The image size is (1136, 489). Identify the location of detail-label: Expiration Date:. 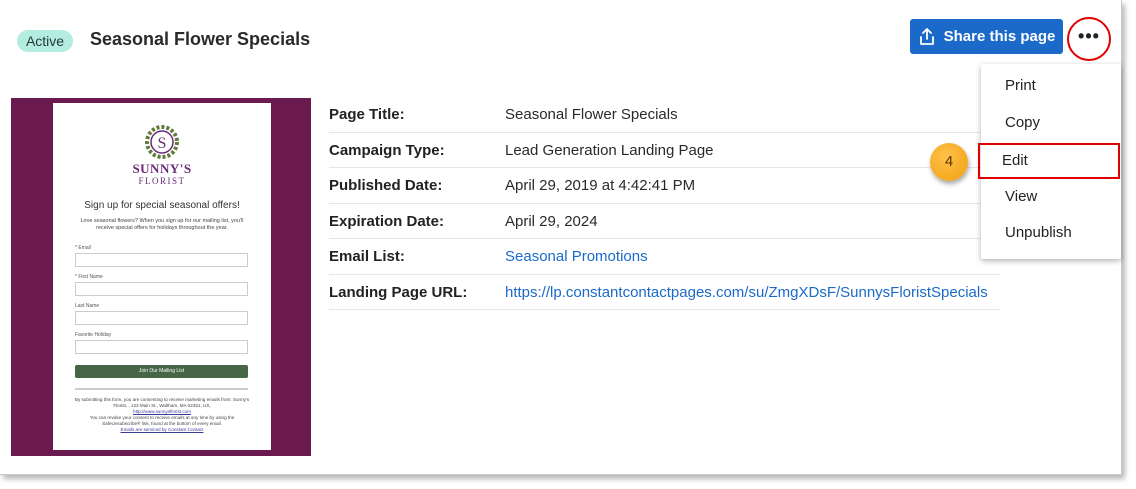
(387, 221).